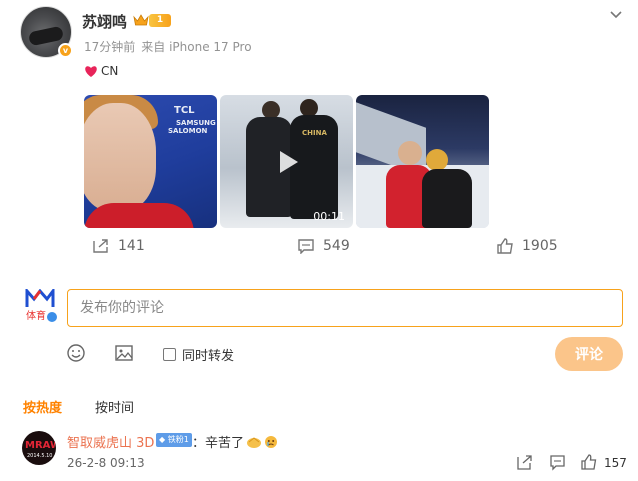 This screenshot has height=481, width=638. I want to click on comment-count: 549, so click(336, 246).